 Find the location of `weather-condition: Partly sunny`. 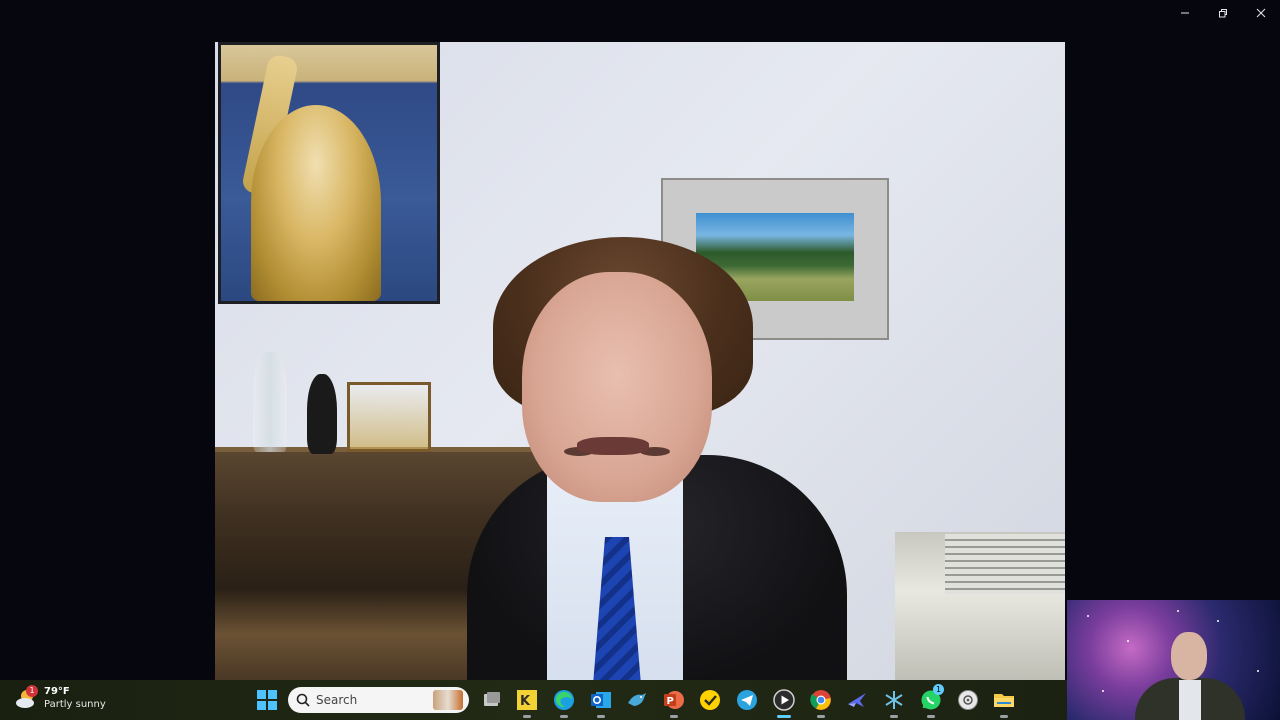

weather-condition: Partly sunny is located at coordinates (75, 704).